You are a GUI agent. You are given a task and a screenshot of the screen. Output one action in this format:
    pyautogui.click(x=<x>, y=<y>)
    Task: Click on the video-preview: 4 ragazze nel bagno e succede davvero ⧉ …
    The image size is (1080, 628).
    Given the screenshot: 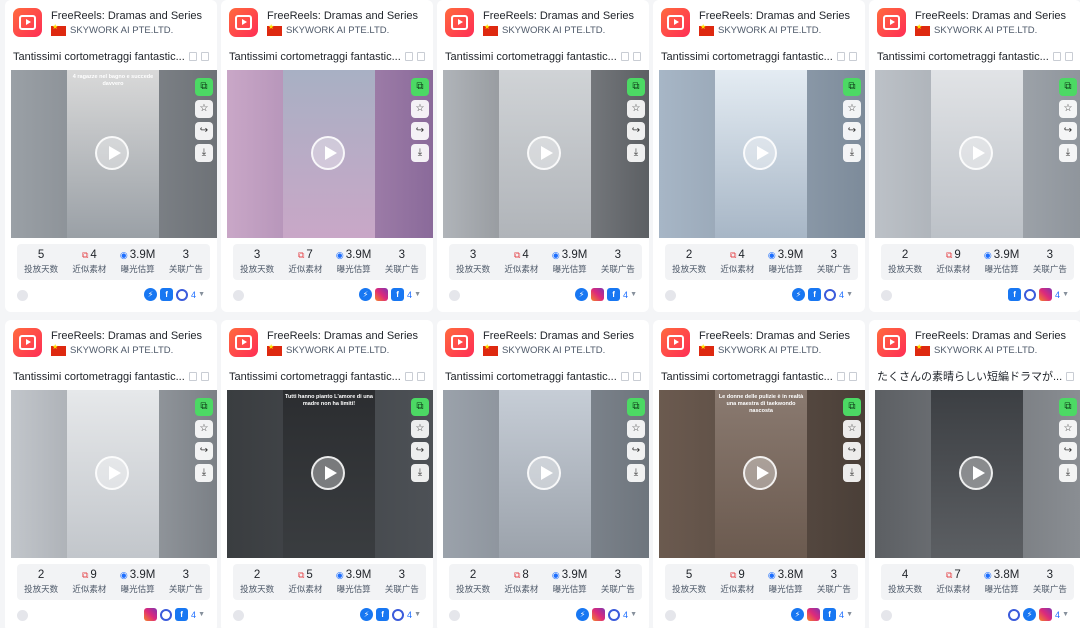 What is the action you would take?
    pyautogui.click(x=114, y=154)
    